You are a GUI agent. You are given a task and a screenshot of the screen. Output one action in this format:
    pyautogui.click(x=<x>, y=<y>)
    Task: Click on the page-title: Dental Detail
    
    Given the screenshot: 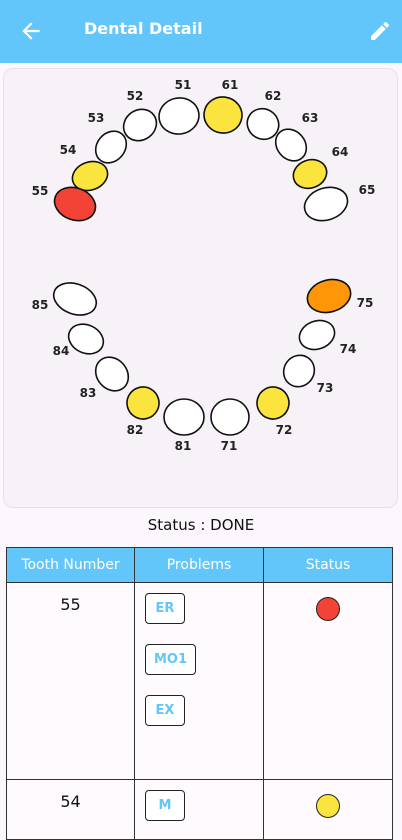 What is the action you would take?
    pyautogui.click(x=143, y=28)
    